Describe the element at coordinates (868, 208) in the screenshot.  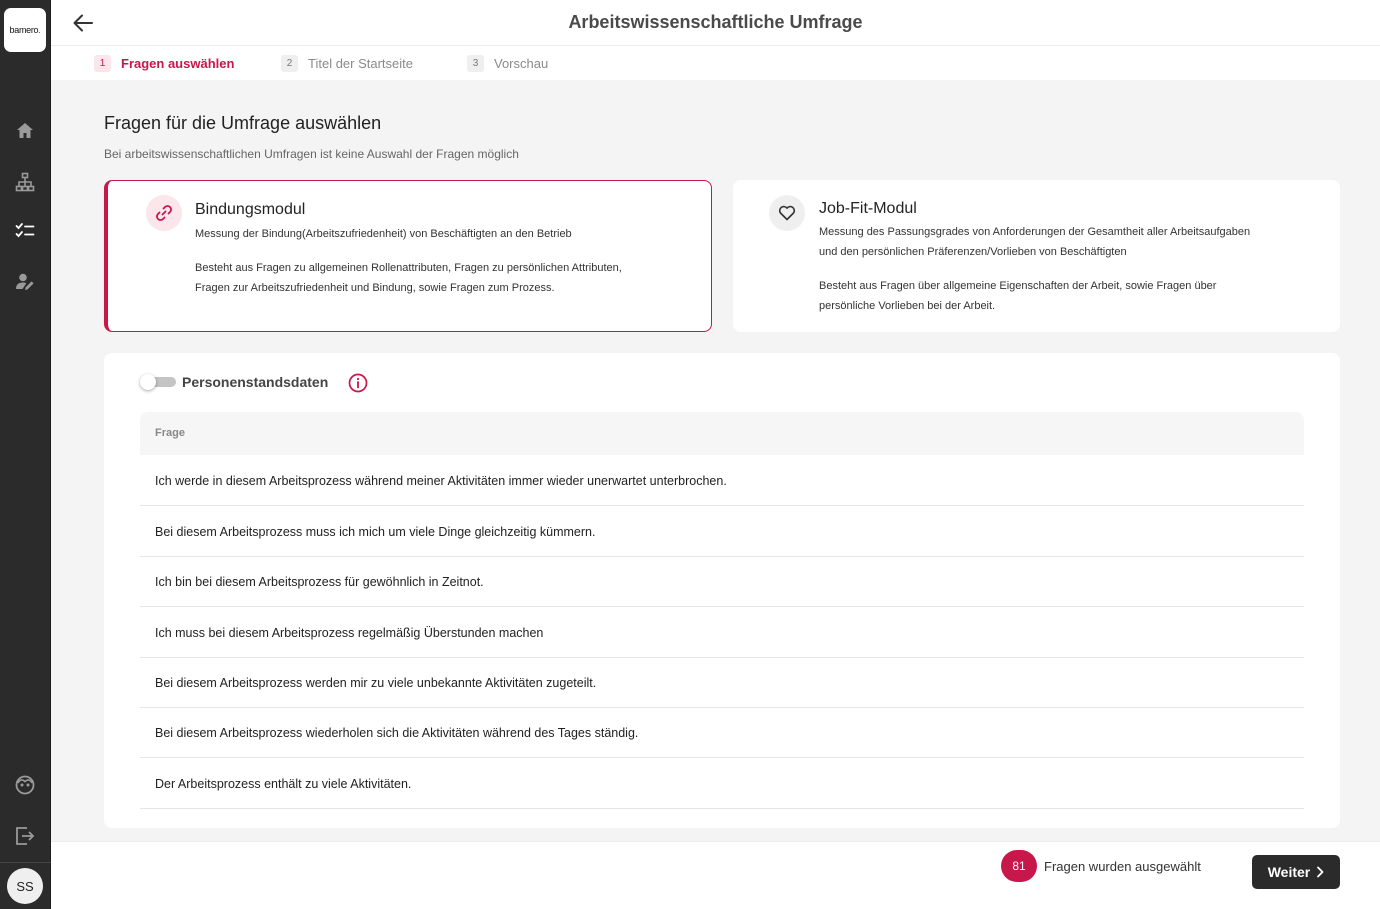
I see `module-title: Job-Fit-Modul` at that location.